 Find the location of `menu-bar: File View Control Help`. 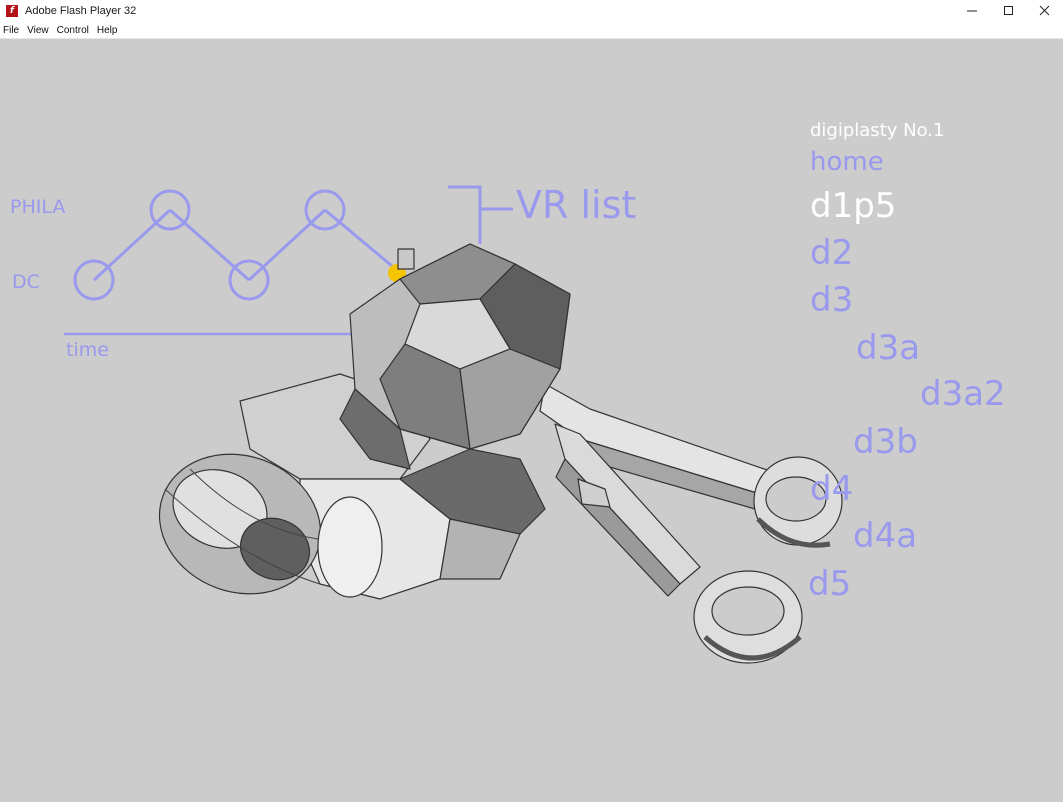

menu-bar: File View Control Help is located at coordinates (531, 30).